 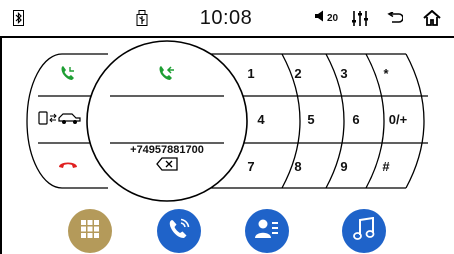 What do you see at coordinates (386, 74) in the screenshot?
I see `key-star: *` at bounding box center [386, 74].